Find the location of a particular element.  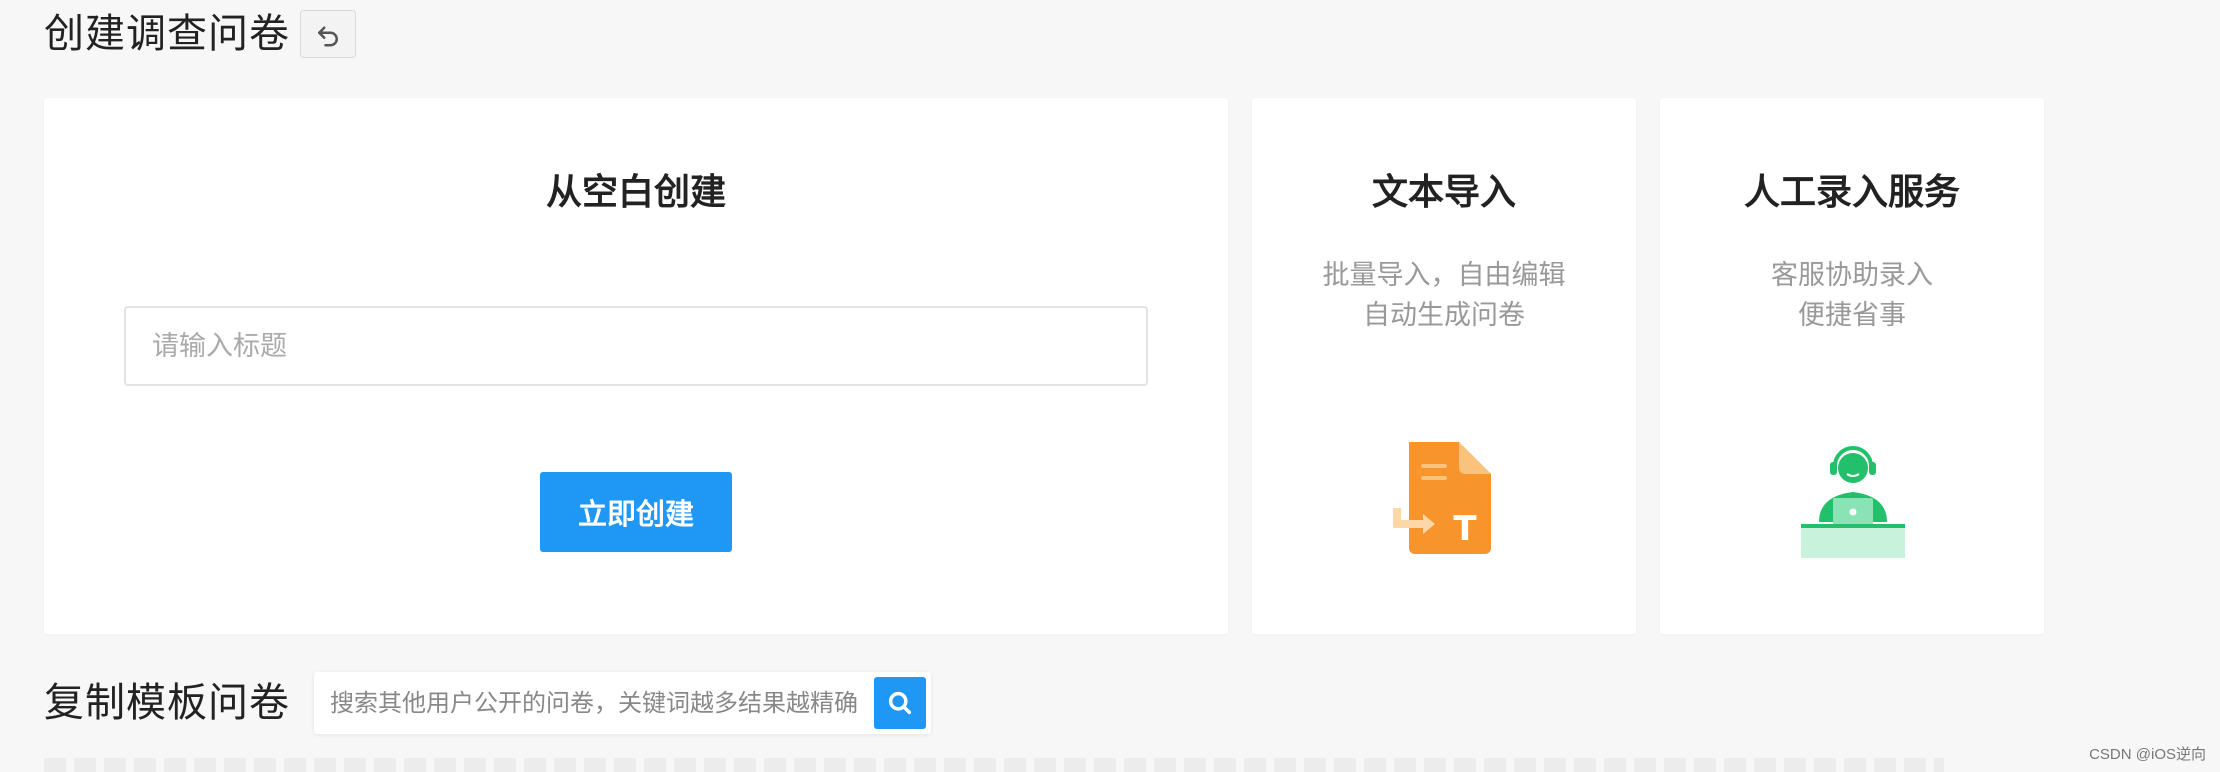

manual-entry-desc-line2: 便捷省事 is located at coordinates (1852, 315).